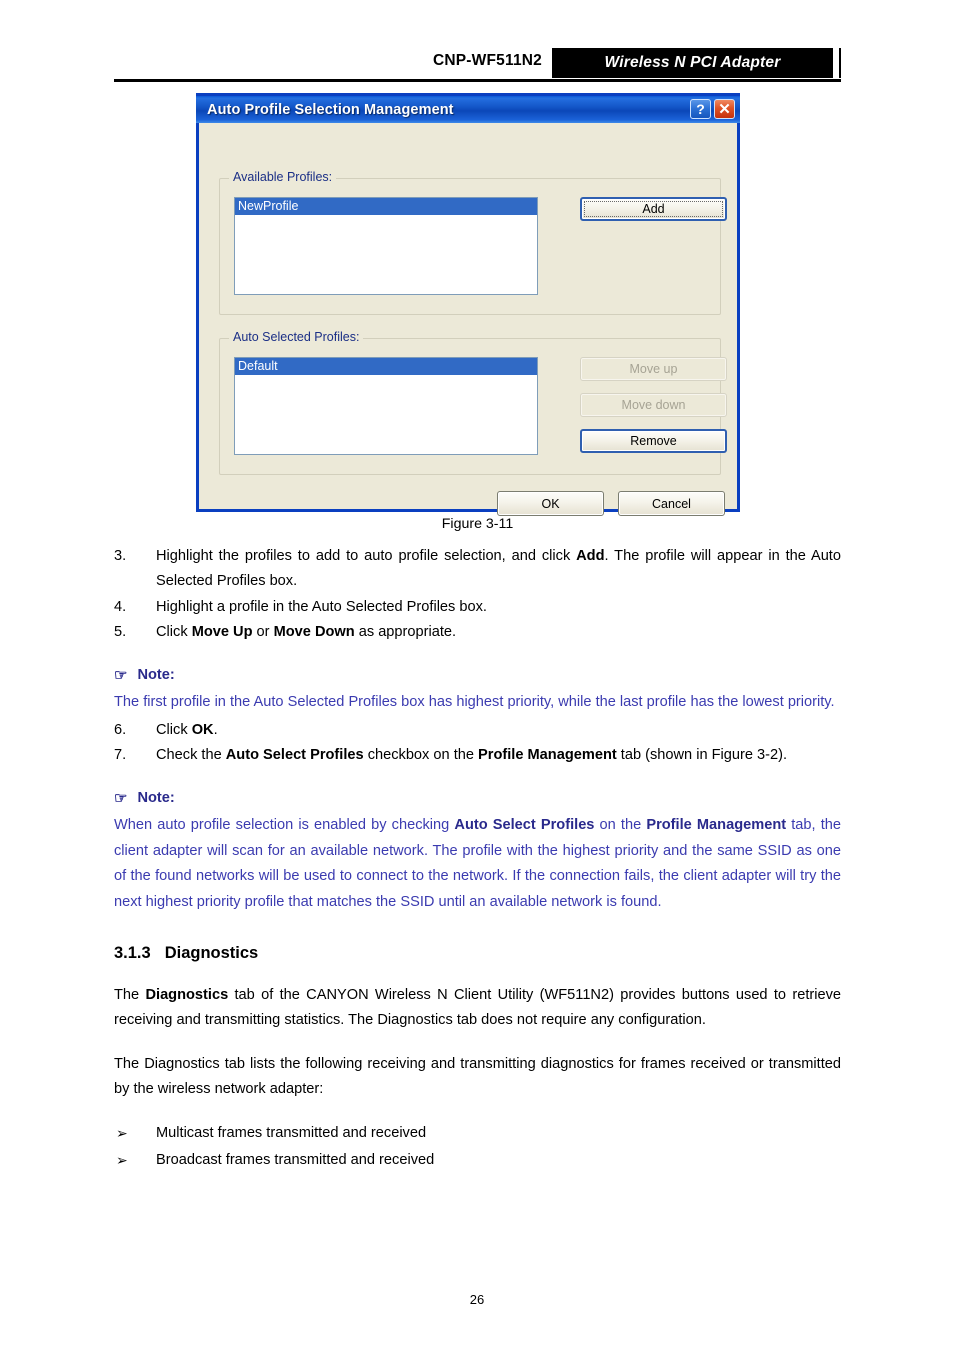  I want to click on note-heading-1: ☞ Note:, so click(477, 676).